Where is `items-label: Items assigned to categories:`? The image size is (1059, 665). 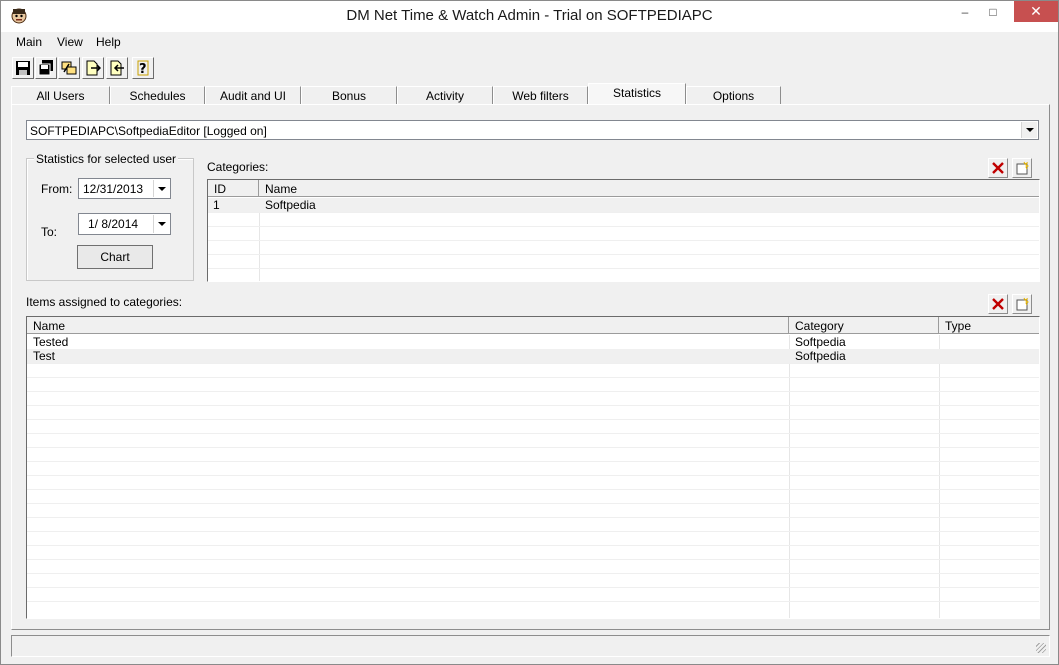 items-label: Items assigned to categories: is located at coordinates (104, 302).